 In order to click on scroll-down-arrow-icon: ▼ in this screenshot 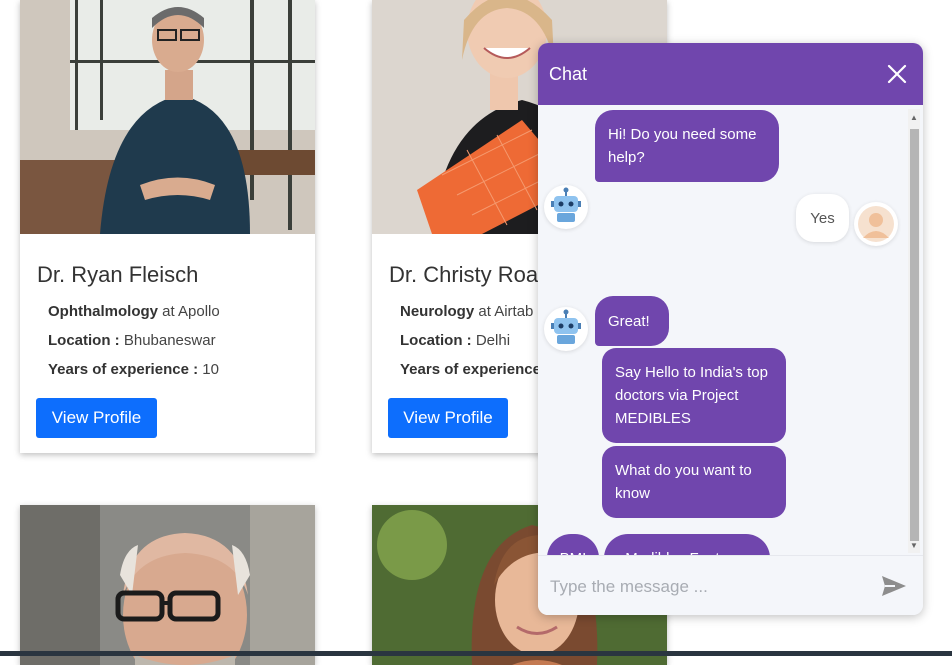, I will do `click(914, 546)`.